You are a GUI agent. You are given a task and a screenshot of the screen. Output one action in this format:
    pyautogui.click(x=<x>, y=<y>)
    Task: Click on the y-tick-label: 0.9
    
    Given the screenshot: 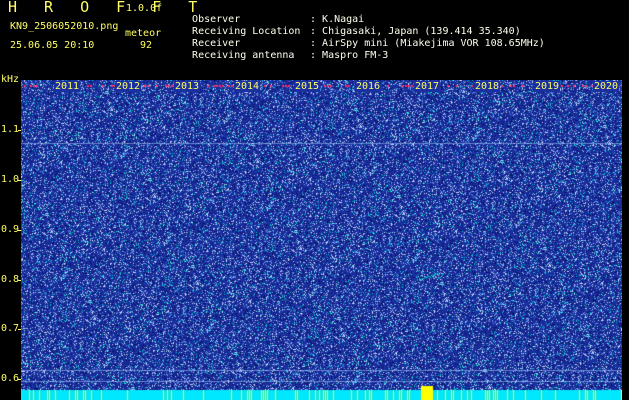 What is the action you would take?
    pyautogui.click(x=10, y=229)
    